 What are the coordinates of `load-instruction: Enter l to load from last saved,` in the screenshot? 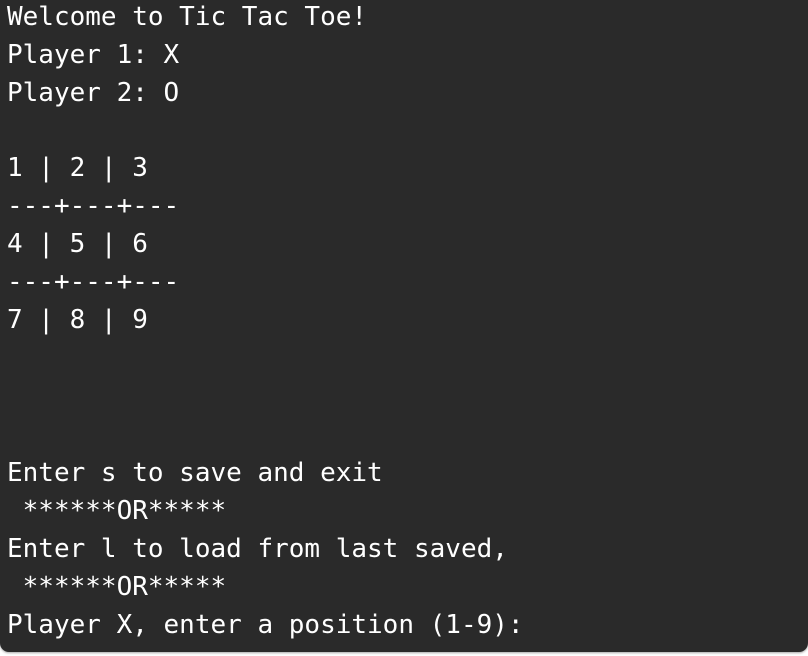 It's located at (257, 549).